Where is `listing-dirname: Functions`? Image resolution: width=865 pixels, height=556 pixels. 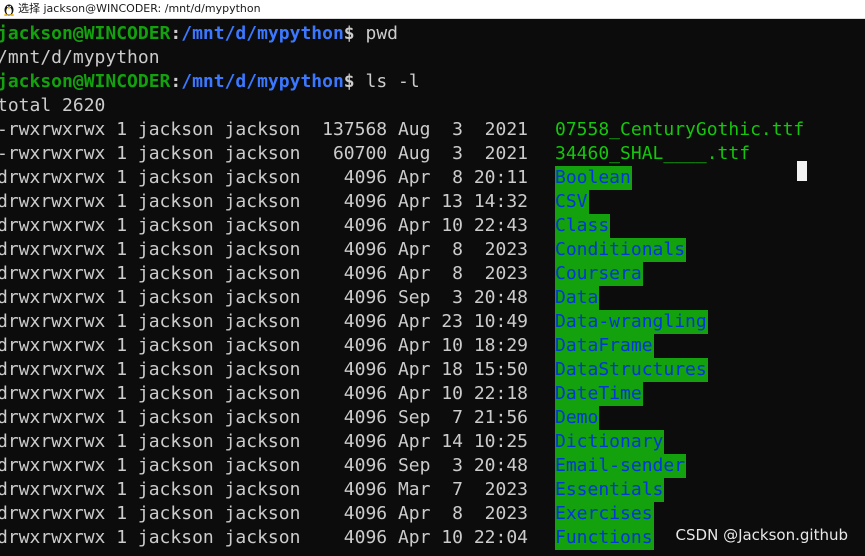
listing-dirname: Functions is located at coordinates (604, 538).